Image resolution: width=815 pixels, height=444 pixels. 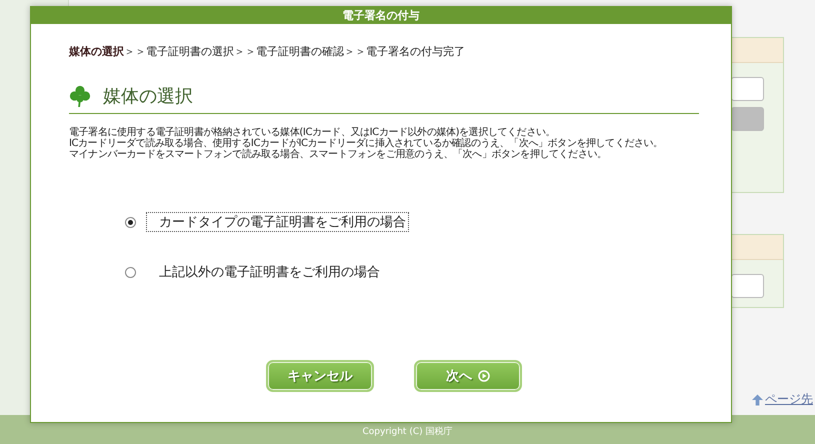 What do you see at coordinates (312, 132) in the screenshot?
I see `instruction-text: 電子署名に使用する電子証明書が格納されている媒体(ICカード、又はICカード以外の媒体)を選択してください。` at bounding box center [312, 132].